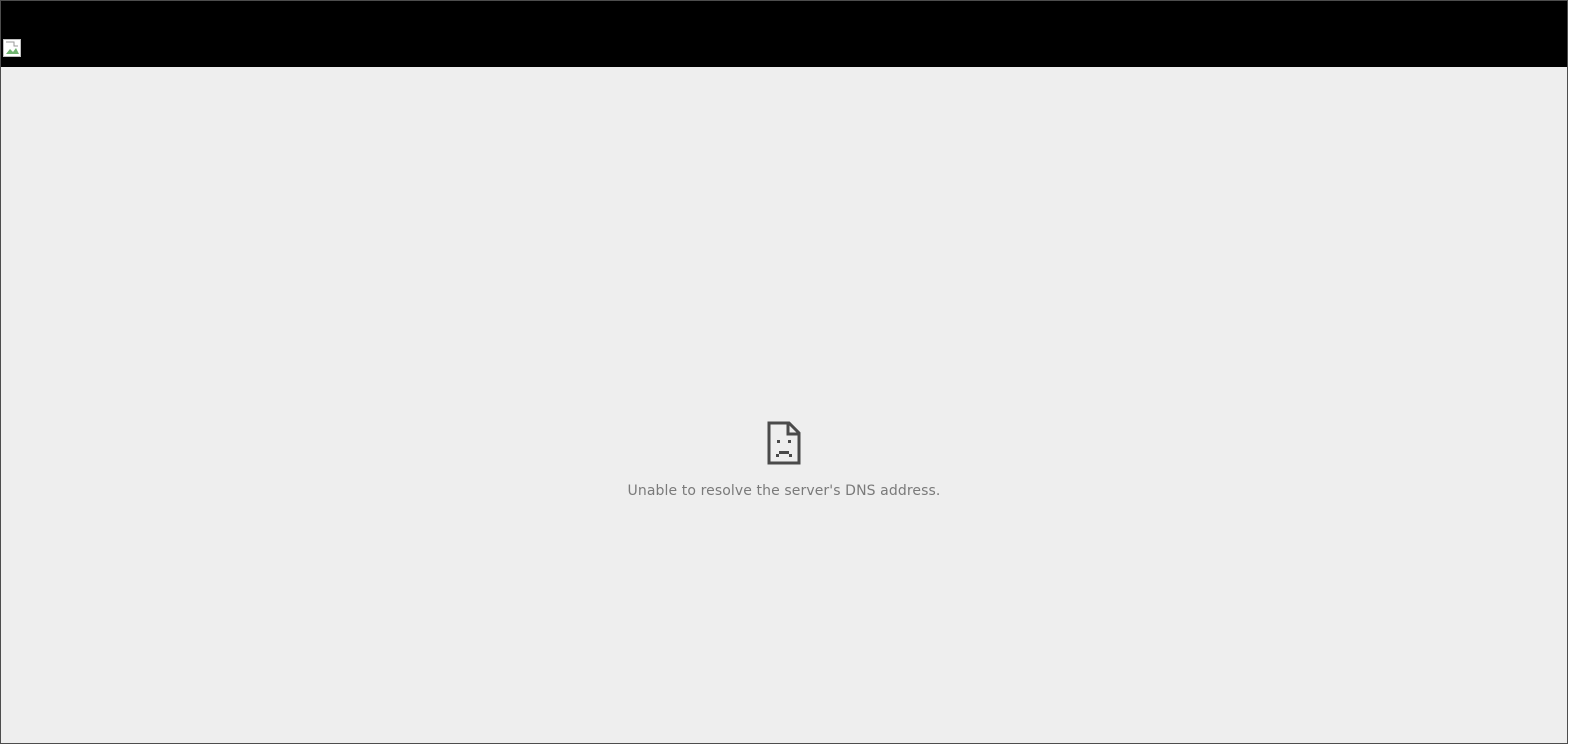 This screenshot has height=750, width=1580. What do you see at coordinates (12, 48) in the screenshot?
I see `broken-image-icon` at bounding box center [12, 48].